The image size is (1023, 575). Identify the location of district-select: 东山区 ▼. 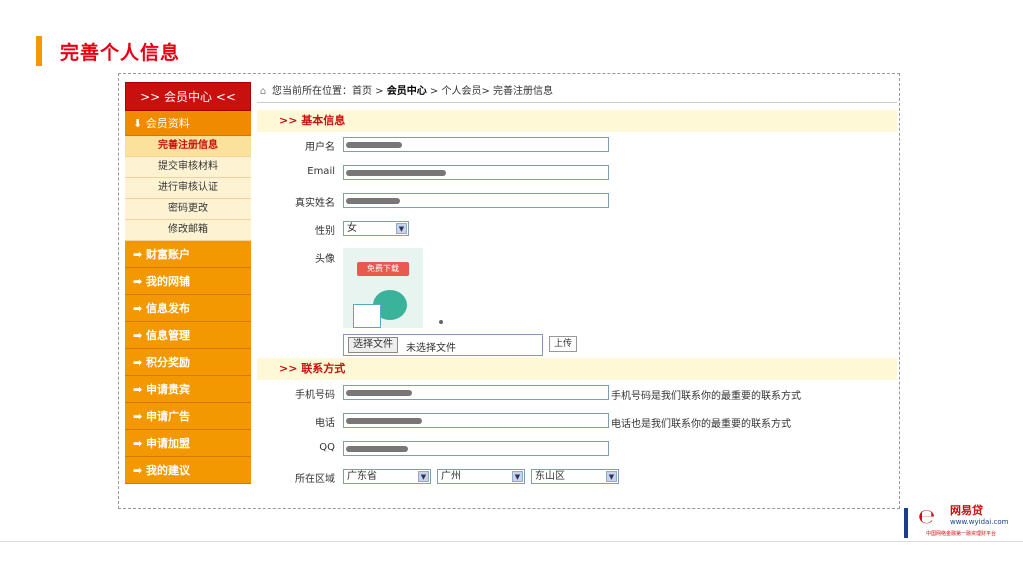
(575, 476).